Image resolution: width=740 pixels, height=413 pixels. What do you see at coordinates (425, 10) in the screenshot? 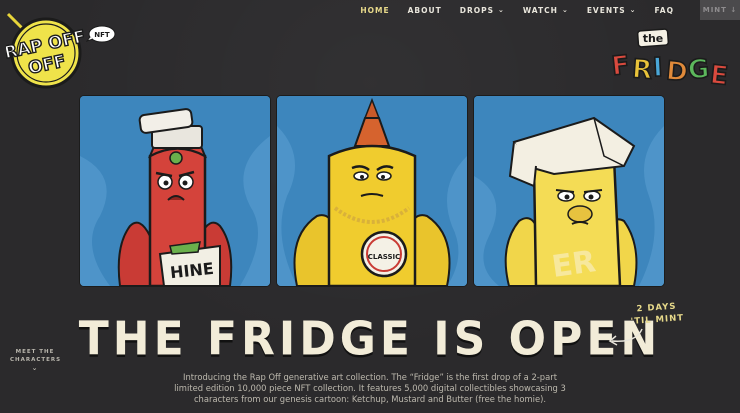
I see `nav-about: ABOUT` at bounding box center [425, 10].